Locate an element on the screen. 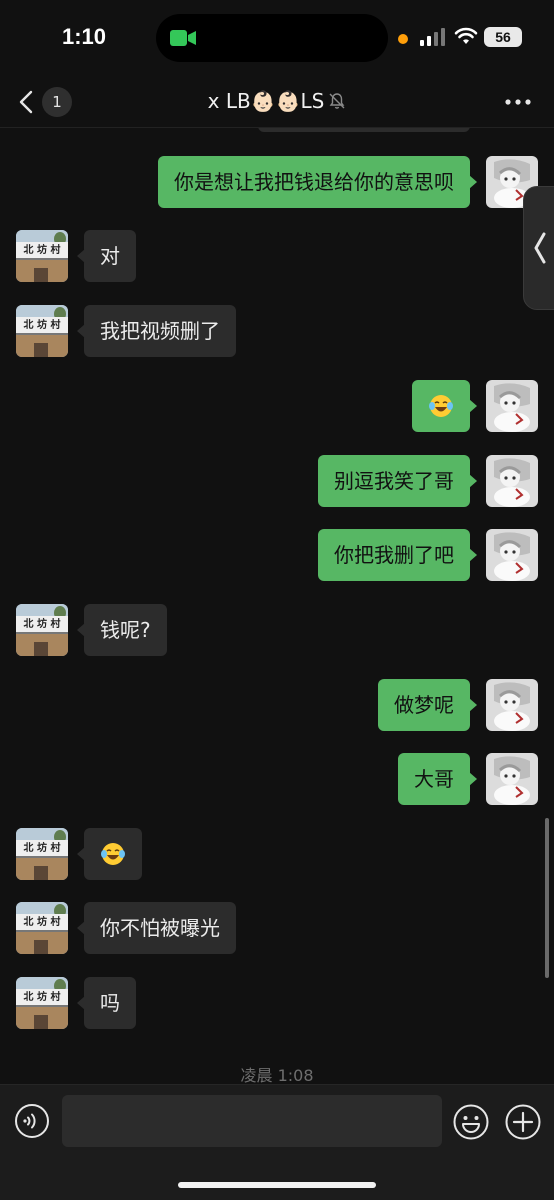 This screenshot has height=1200, width=554. message-bubble: 别逗我笑了哥 is located at coordinates (397, 481).